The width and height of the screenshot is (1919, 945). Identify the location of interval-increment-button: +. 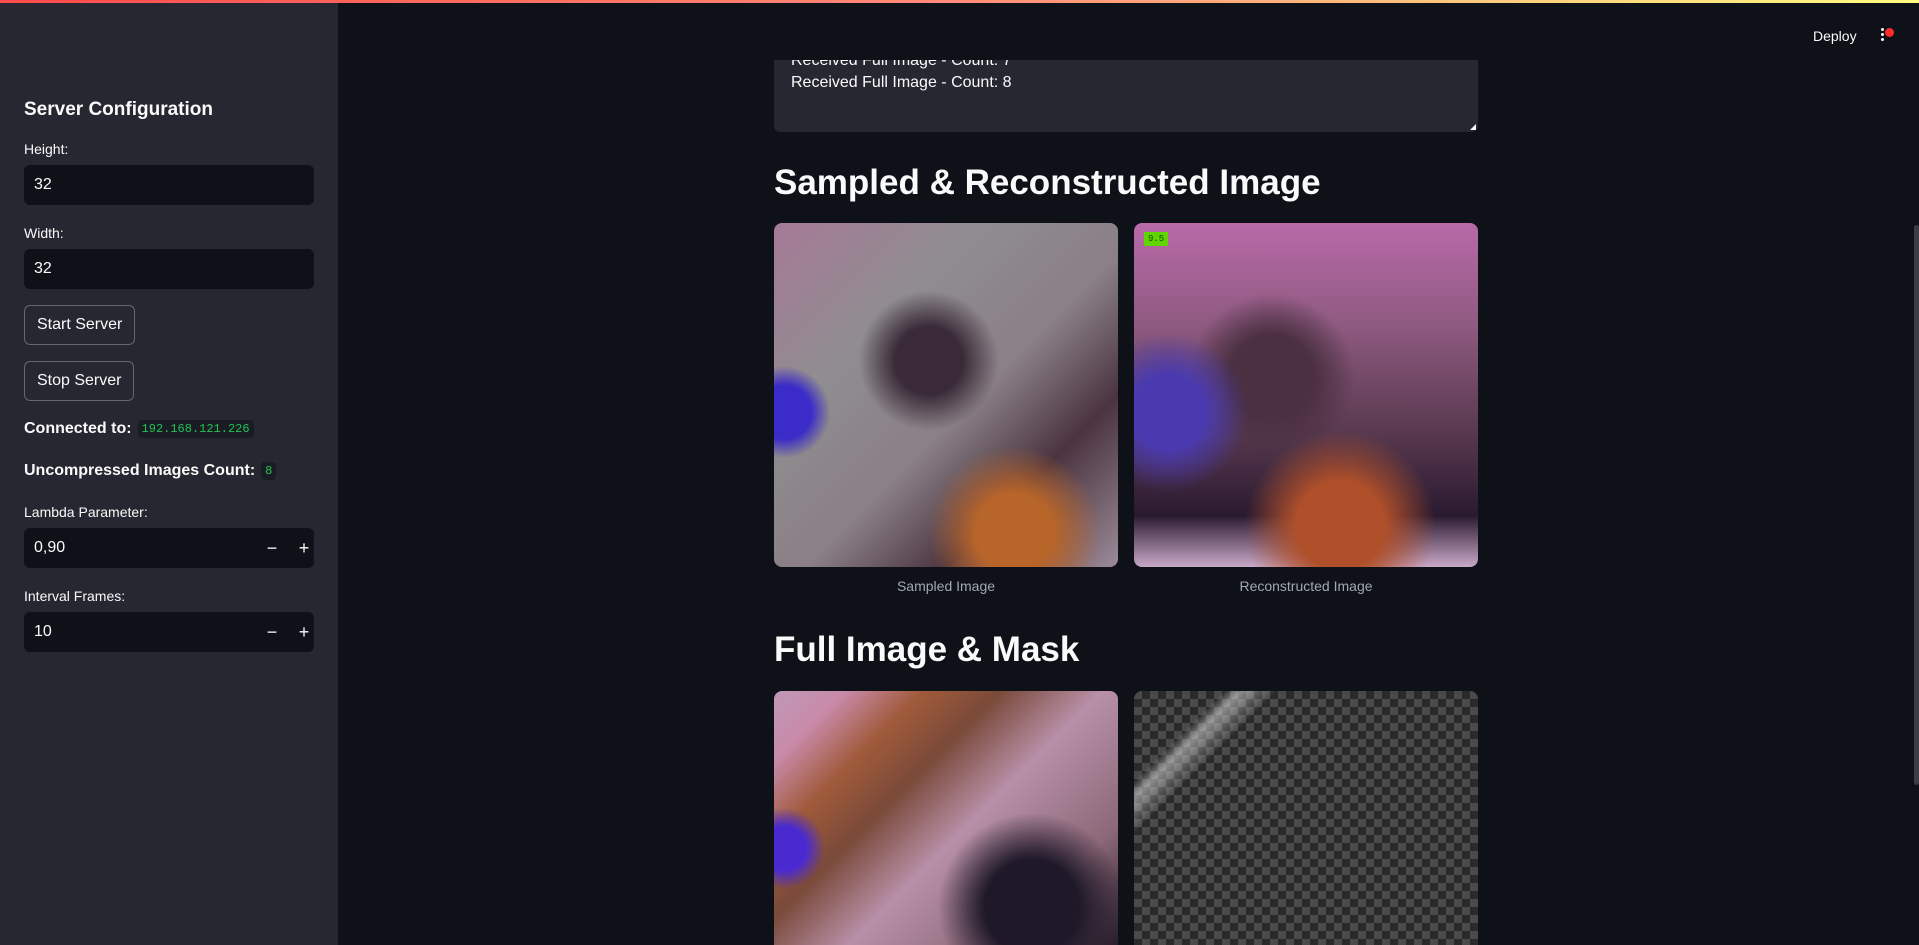
(304, 632).